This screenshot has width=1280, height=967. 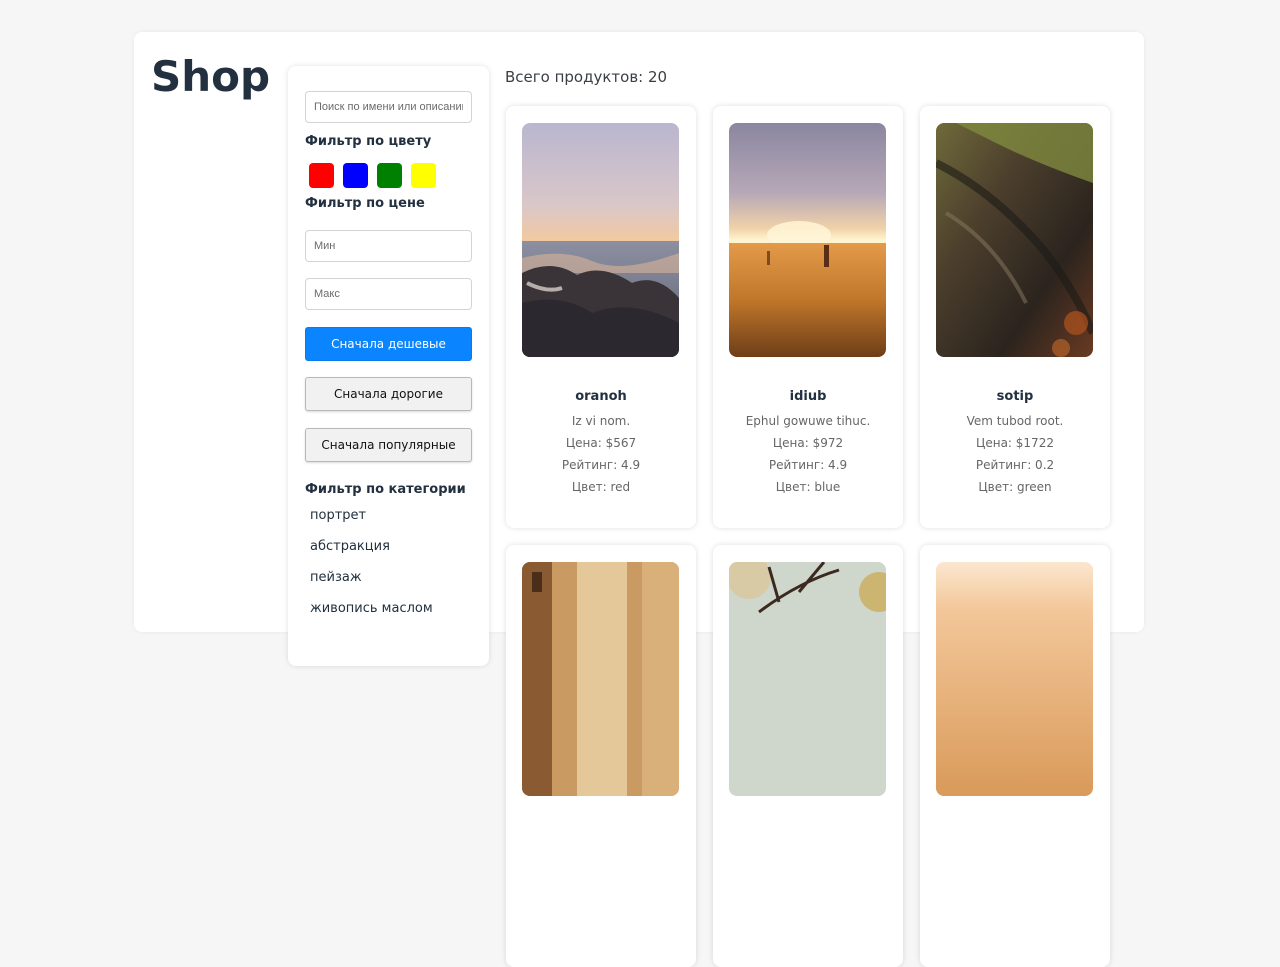 I want to click on sort-expensive-button: Сначала дорогие, so click(x=388, y=394).